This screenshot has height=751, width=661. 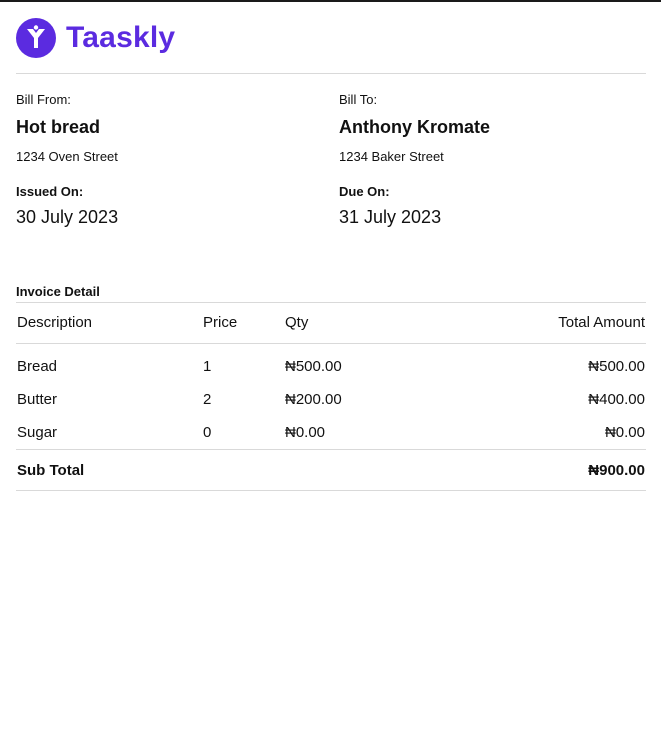 I want to click on row-description: Butter, so click(x=37, y=399).